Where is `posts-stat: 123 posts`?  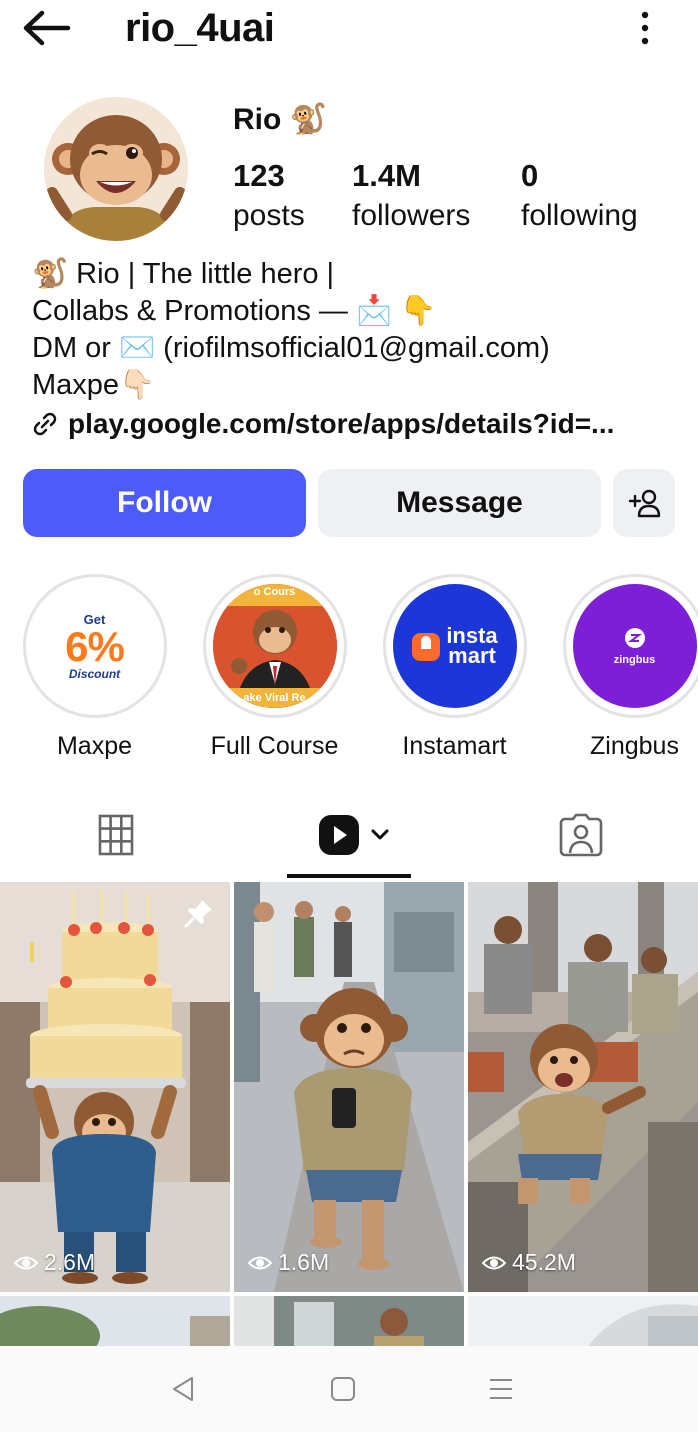 posts-stat: 123 posts is located at coordinates (269, 198).